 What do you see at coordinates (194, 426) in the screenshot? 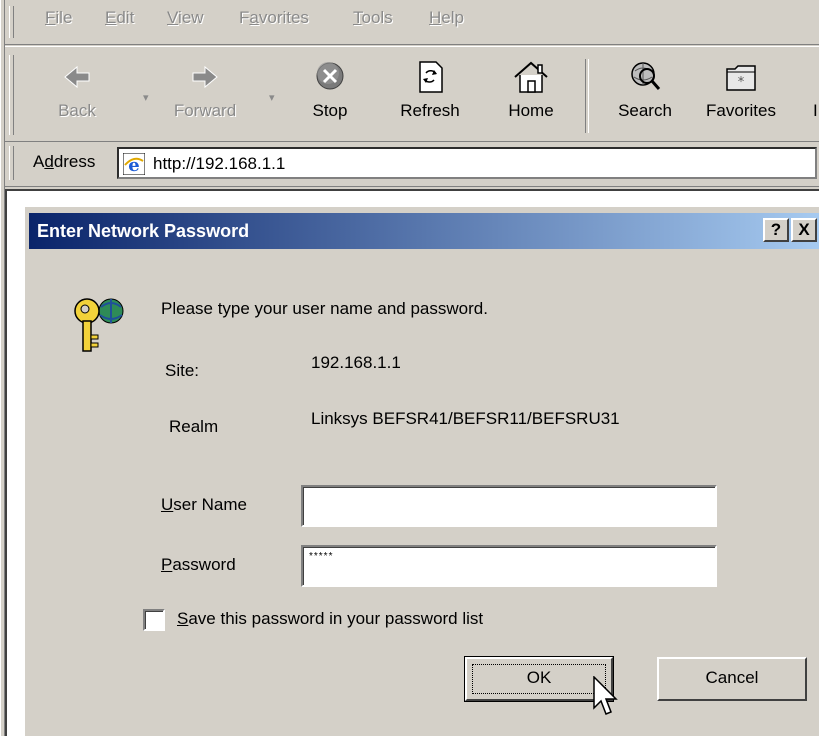
I see `realm-label: Realm` at bounding box center [194, 426].